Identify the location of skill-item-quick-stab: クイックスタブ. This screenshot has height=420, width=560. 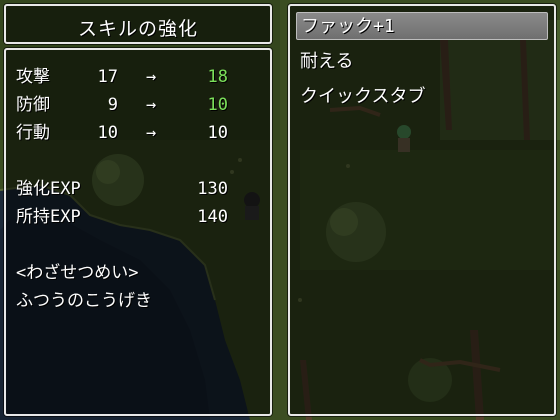
(422, 97).